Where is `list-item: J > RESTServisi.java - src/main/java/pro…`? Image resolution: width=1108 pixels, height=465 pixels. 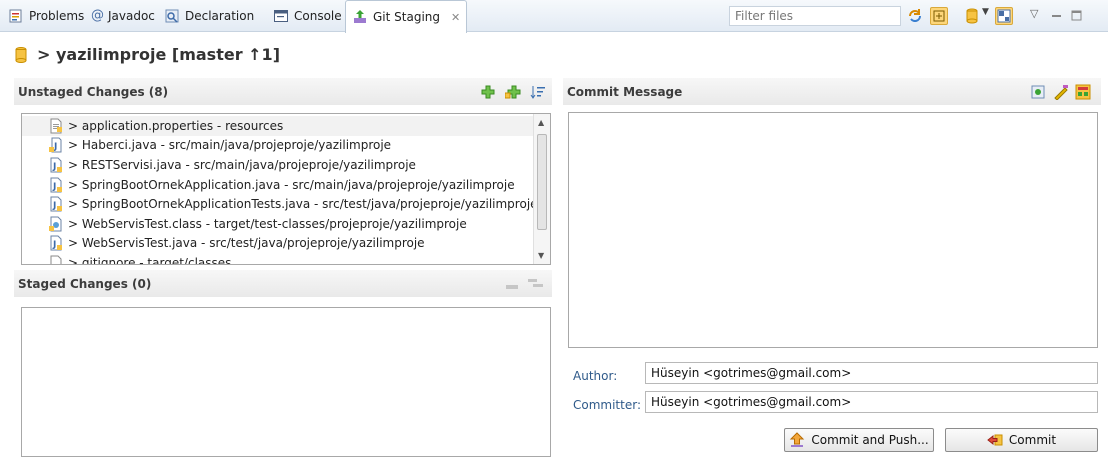
list-item: J > RESTServisi.java - src/main/java/pro… is located at coordinates (286, 165).